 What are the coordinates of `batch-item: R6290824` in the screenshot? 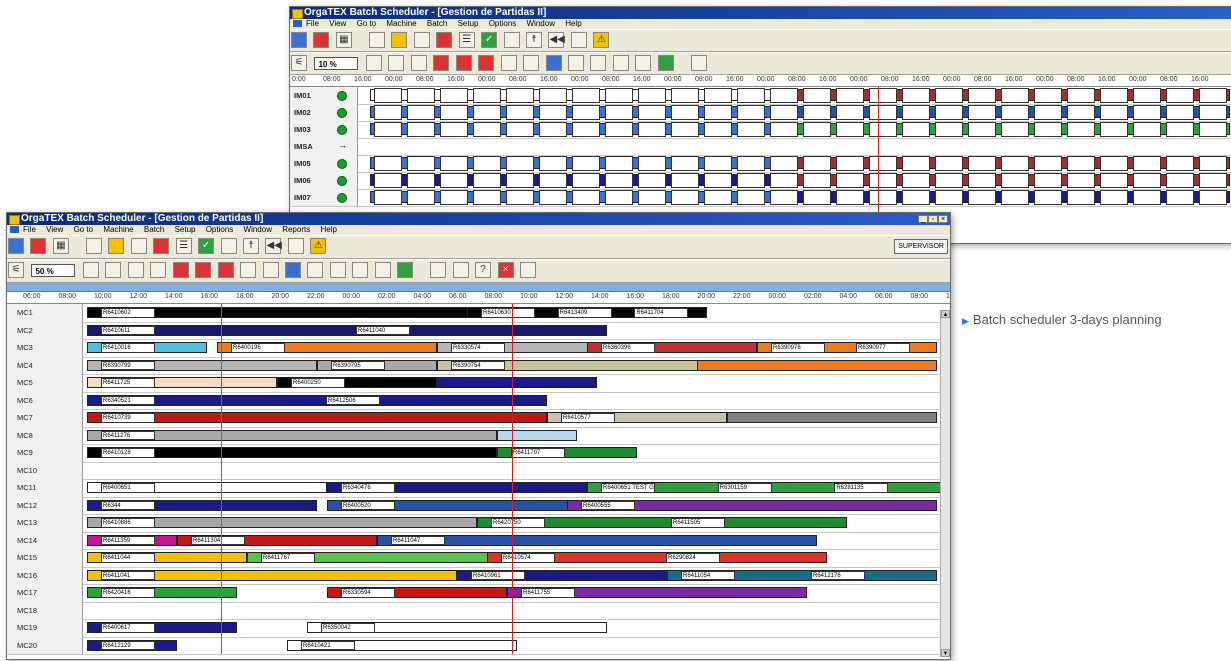 It's located at (693, 558).